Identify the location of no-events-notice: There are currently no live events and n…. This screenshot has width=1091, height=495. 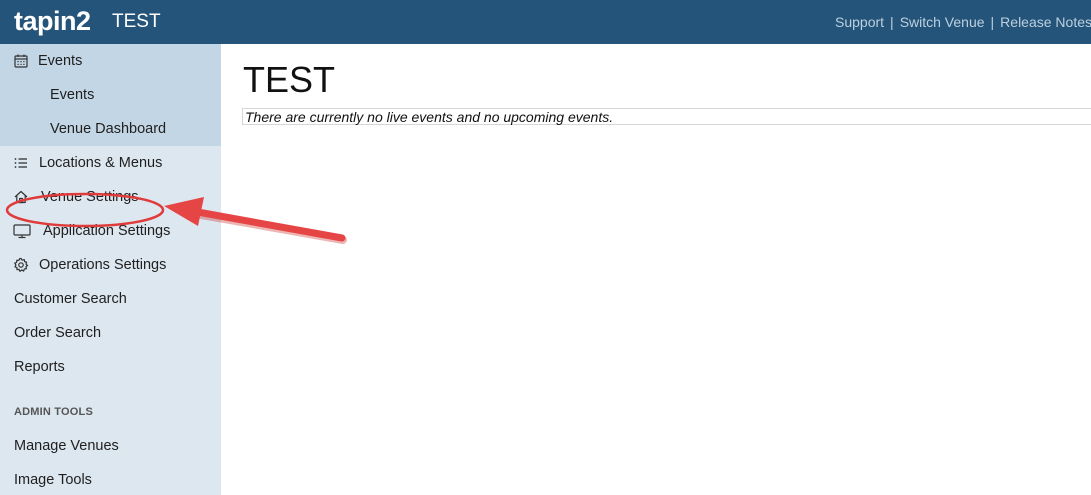
(666, 116).